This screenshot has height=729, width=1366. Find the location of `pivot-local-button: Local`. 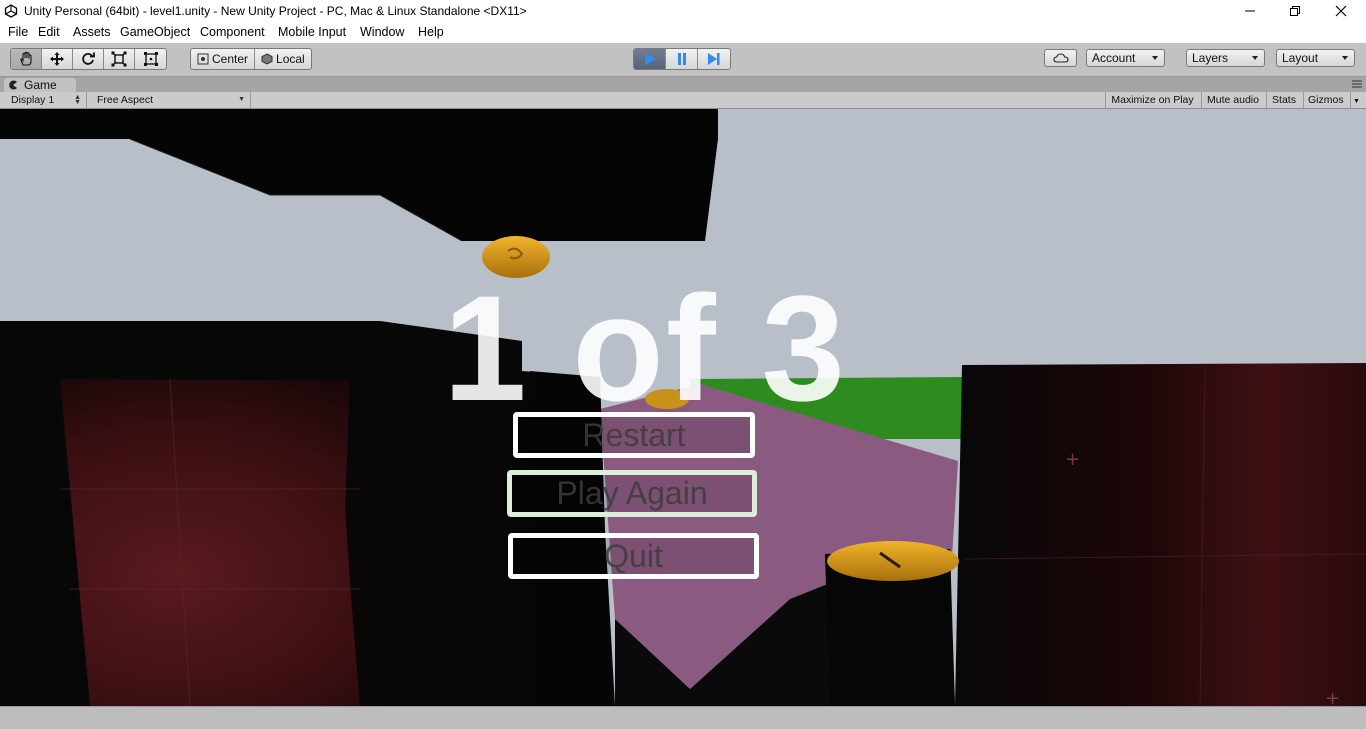

pivot-local-button: Local is located at coordinates (283, 59).